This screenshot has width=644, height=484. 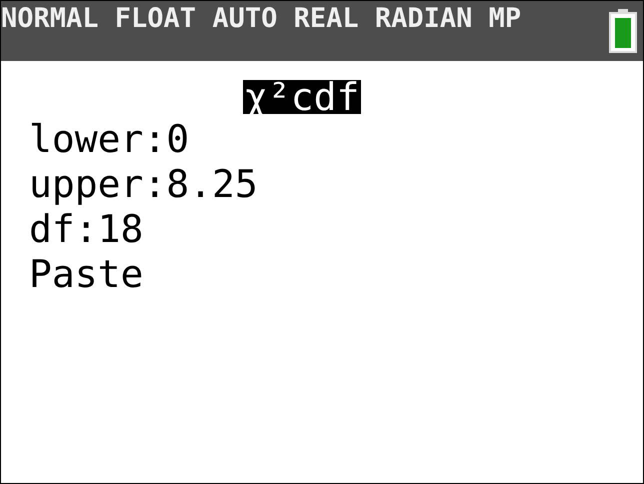 What do you see at coordinates (109, 139) in the screenshot?
I see `menu-item: lower:0` at bounding box center [109, 139].